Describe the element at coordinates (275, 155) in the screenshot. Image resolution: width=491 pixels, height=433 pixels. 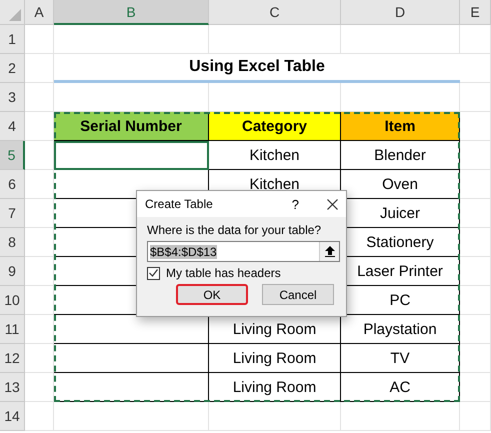
I see `table-cell: Kitchen` at that location.